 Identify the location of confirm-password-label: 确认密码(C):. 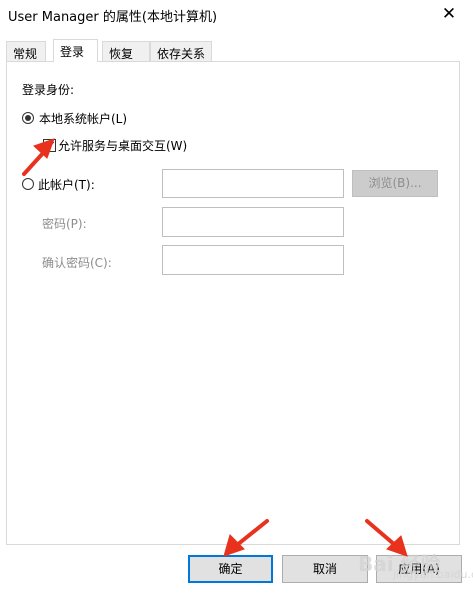
(77, 263).